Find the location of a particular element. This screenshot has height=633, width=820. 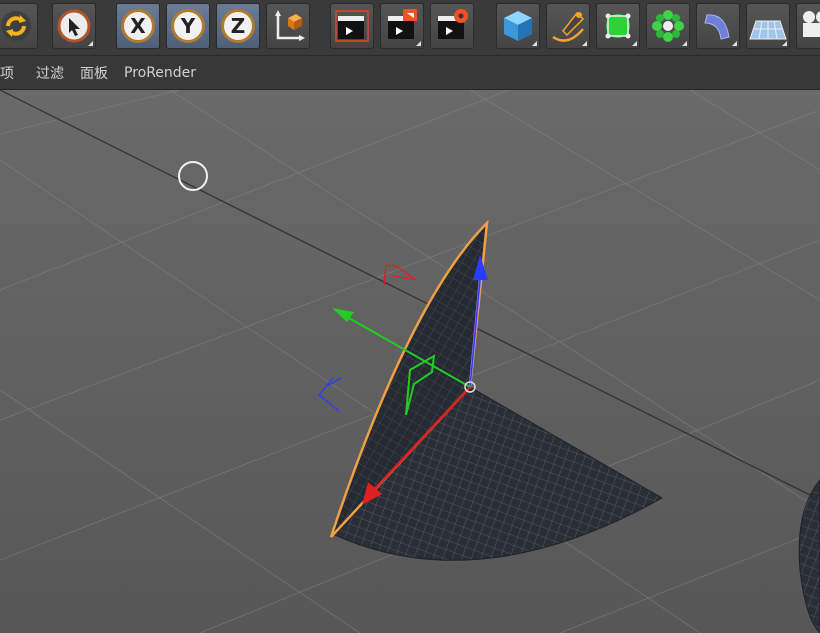

lock-x-axis-button: X is located at coordinates (138, 26).